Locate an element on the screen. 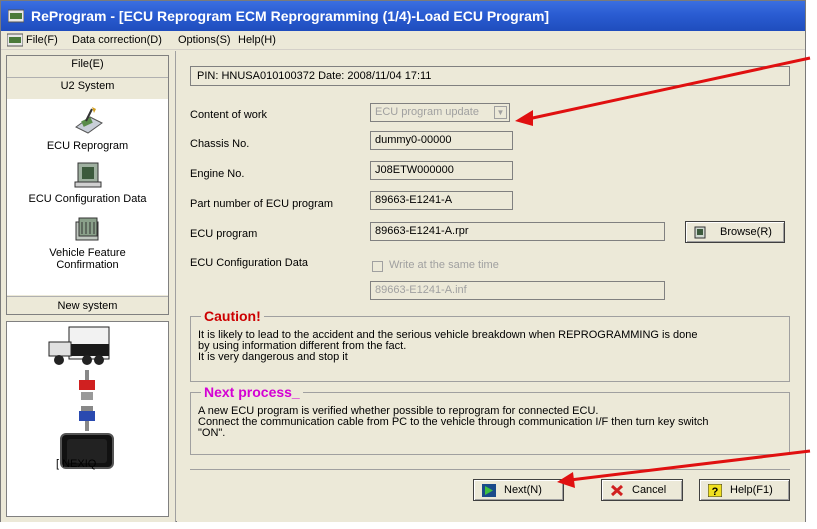  help-question-icon: ? is located at coordinates (715, 490).